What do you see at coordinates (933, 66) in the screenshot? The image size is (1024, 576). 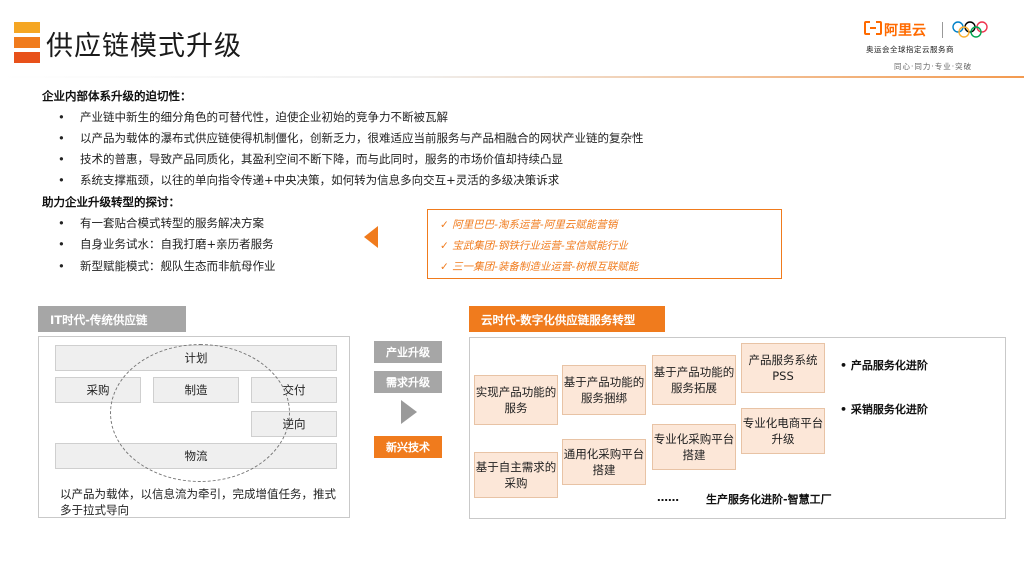 I see `brand-motto: 同心·同力·专业·突破` at bounding box center [933, 66].